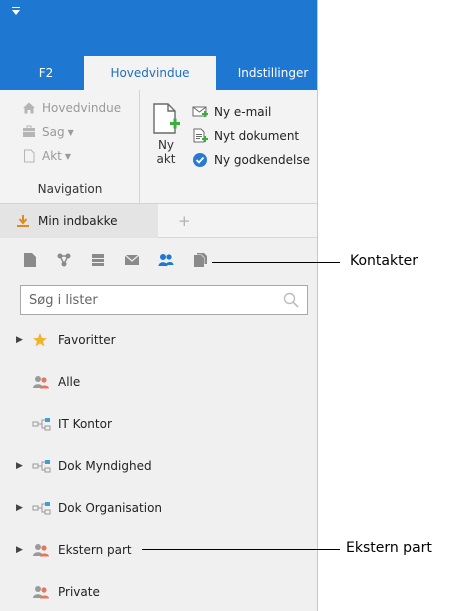  I want to click on contacts-icon, so click(166, 260).